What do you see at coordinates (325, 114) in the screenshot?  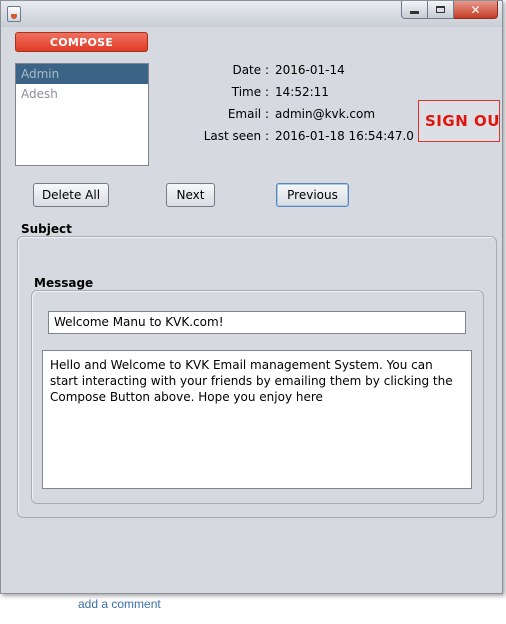 I see `email-value: admin@kvk.com` at bounding box center [325, 114].